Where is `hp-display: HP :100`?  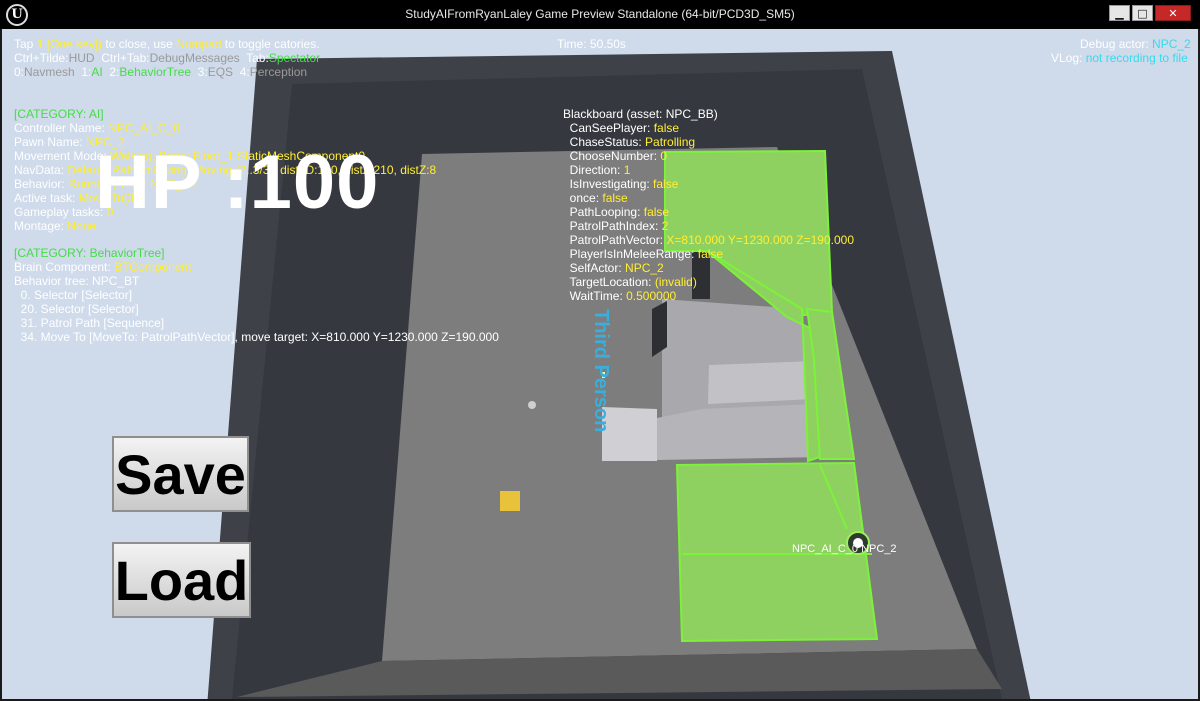
hp-display: HP :100 is located at coordinates (237, 182).